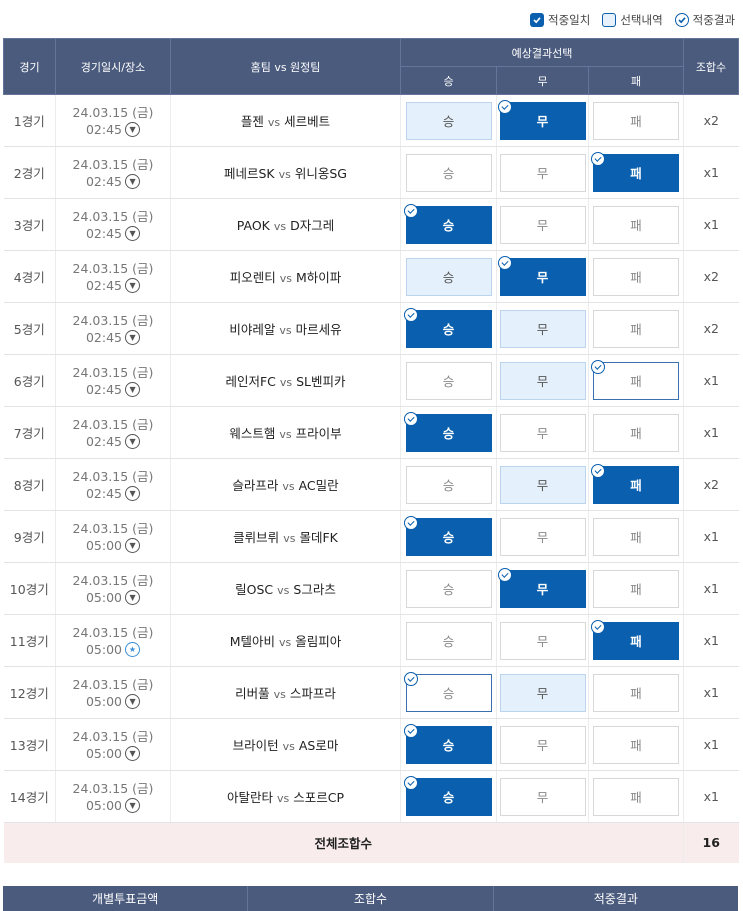 The width and height of the screenshot is (743, 911). Describe the element at coordinates (249, 797) in the screenshot. I see `home-team: 아탈란타` at that location.